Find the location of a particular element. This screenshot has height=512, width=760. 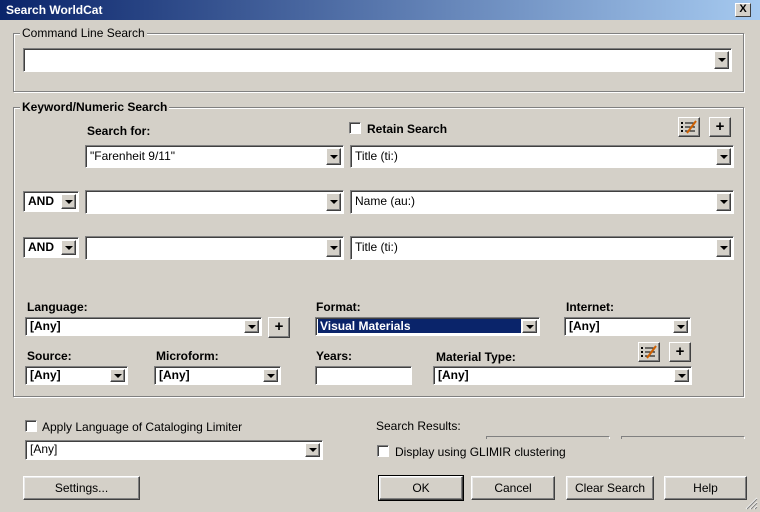

cancel-button: Cancel is located at coordinates (513, 488).